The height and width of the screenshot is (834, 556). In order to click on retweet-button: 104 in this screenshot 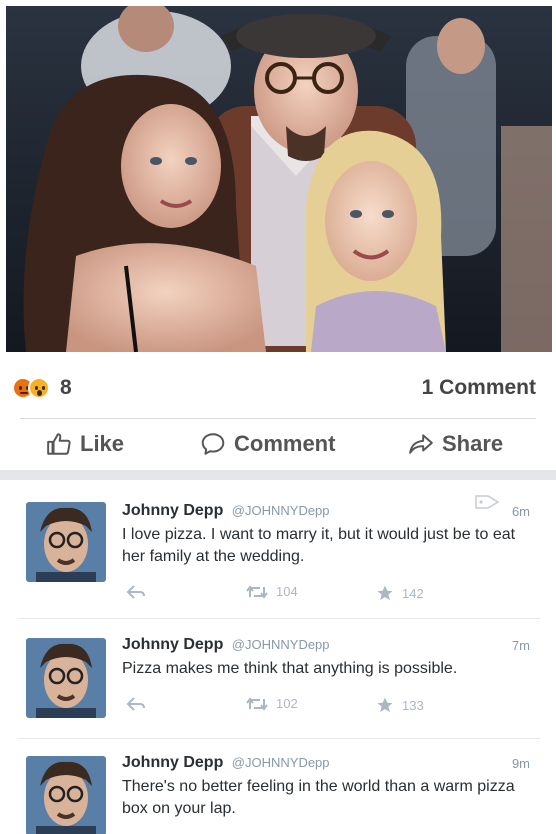, I will do `click(272, 591)`.